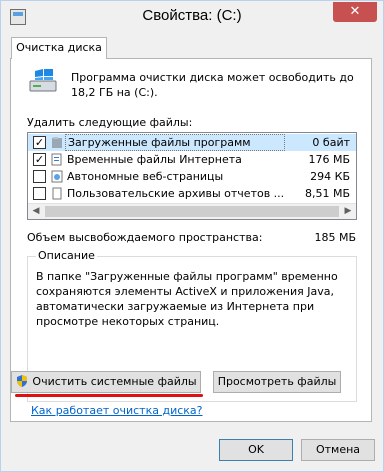 The height and width of the screenshot is (472, 384). What do you see at coordinates (36, 211) in the screenshot?
I see `scroll-left-icon: ◀` at bounding box center [36, 211].